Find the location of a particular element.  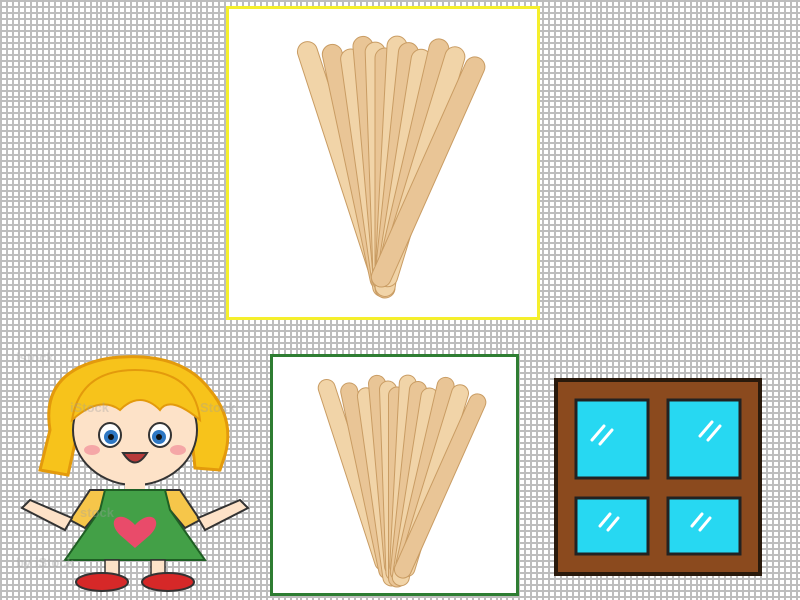

girl-illustration: istock iStock Stock stock by iStock is located at coordinates (135, 472).